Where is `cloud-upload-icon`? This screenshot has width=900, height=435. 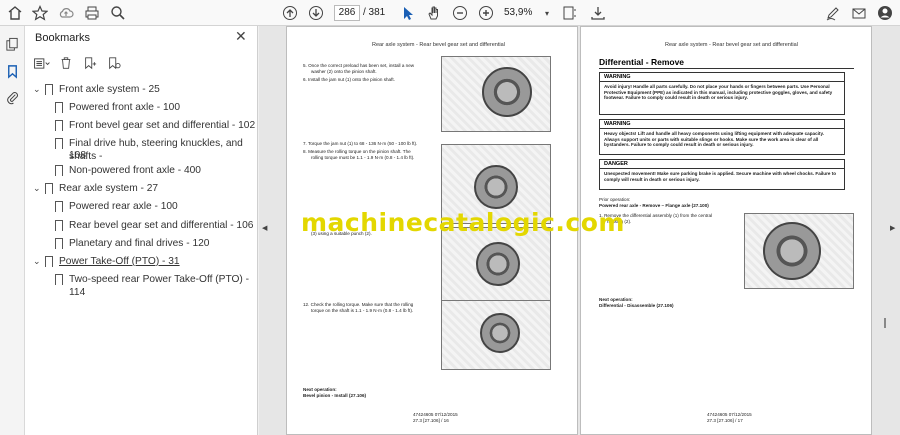 cloud-upload-icon is located at coordinates (66, 13).